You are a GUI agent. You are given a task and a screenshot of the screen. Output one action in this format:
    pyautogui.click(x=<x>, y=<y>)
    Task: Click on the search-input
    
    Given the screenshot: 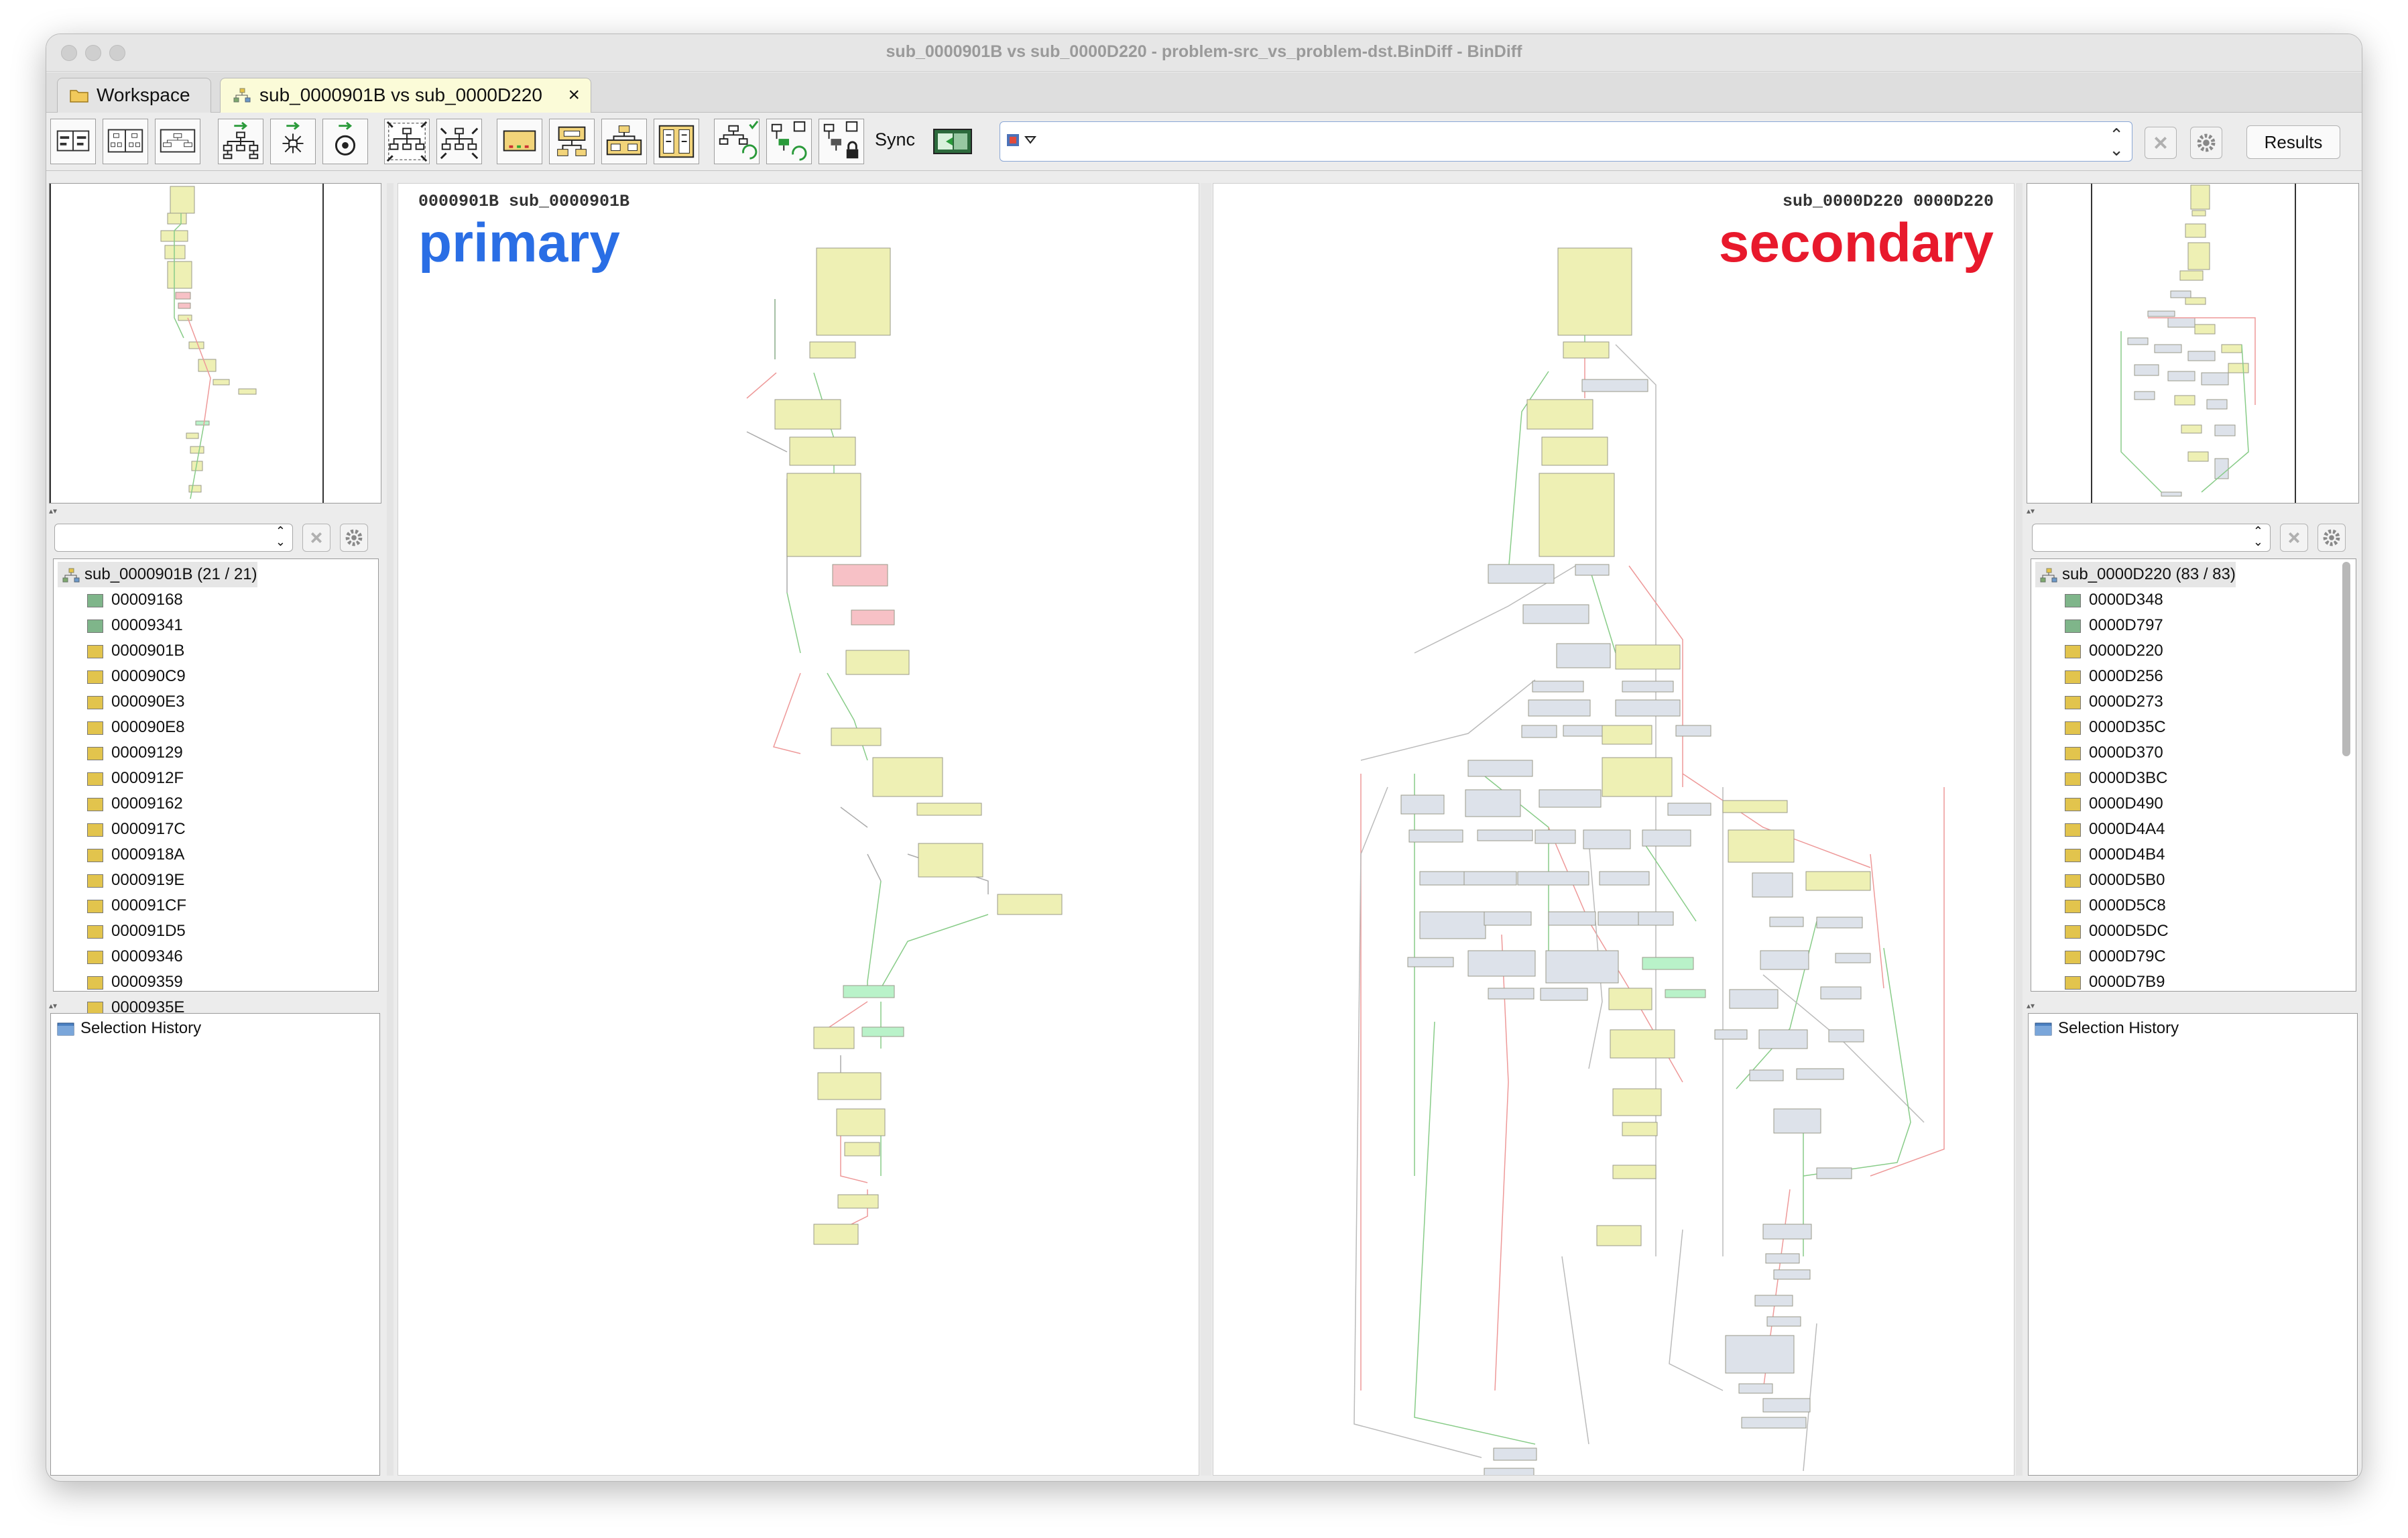 What is the action you would take?
    pyautogui.click(x=1563, y=141)
    